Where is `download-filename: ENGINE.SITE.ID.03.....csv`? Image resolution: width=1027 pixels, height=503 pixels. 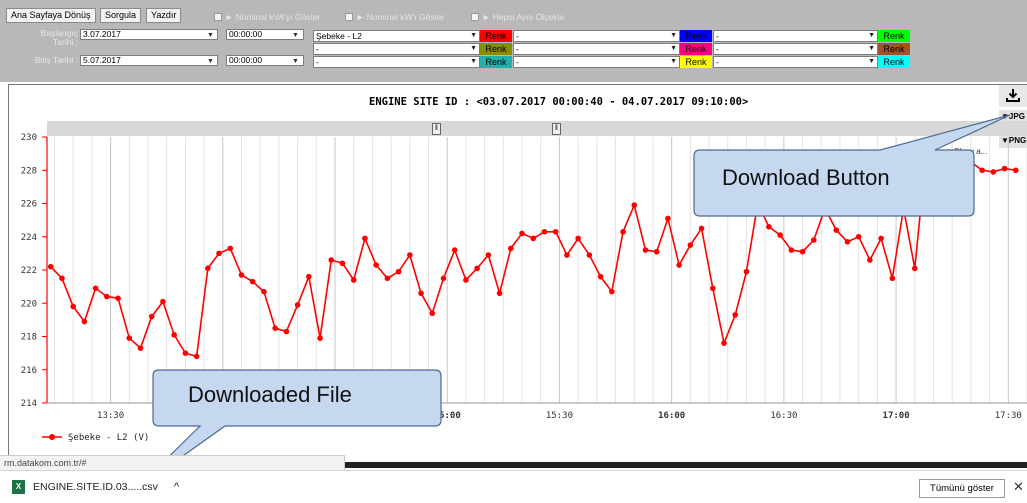
download-filename: ENGINE.SITE.ID.03.....csv is located at coordinates (95, 487).